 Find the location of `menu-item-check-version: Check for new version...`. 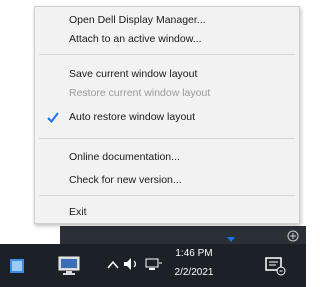

menu-item-check-version: Check for new version... is located at coordinates (167, 180).